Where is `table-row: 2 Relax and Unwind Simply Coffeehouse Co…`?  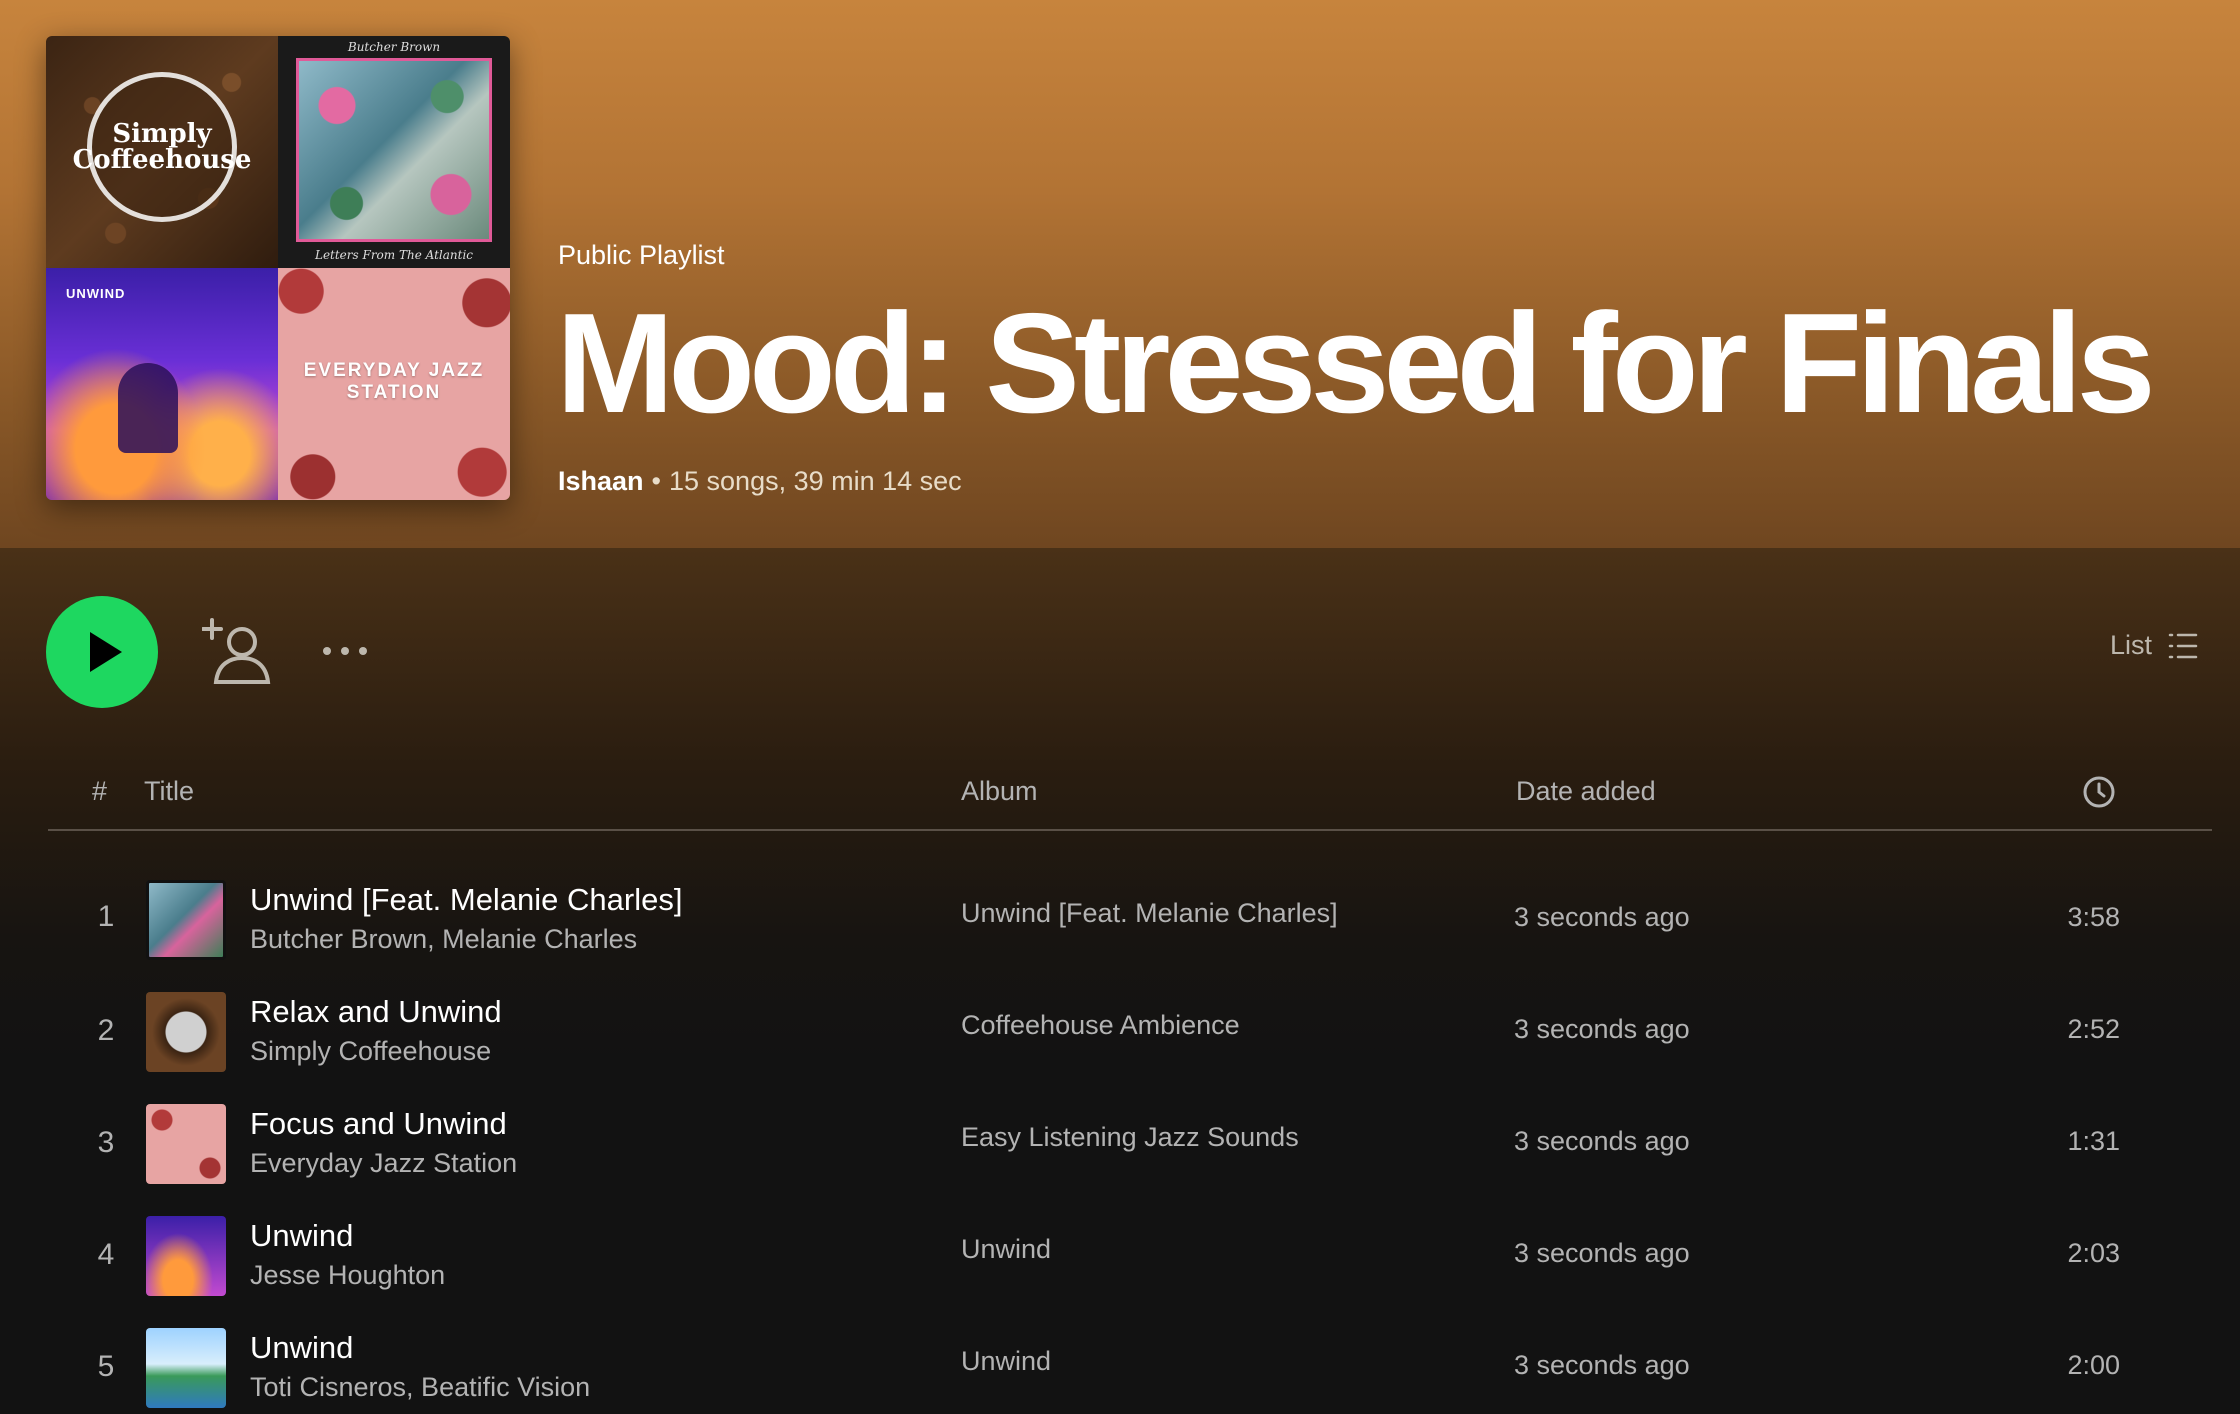 table-row: 2 Relax and Unwind Simply Coffeehouse Co… is located at coordinates (1130, 1032).